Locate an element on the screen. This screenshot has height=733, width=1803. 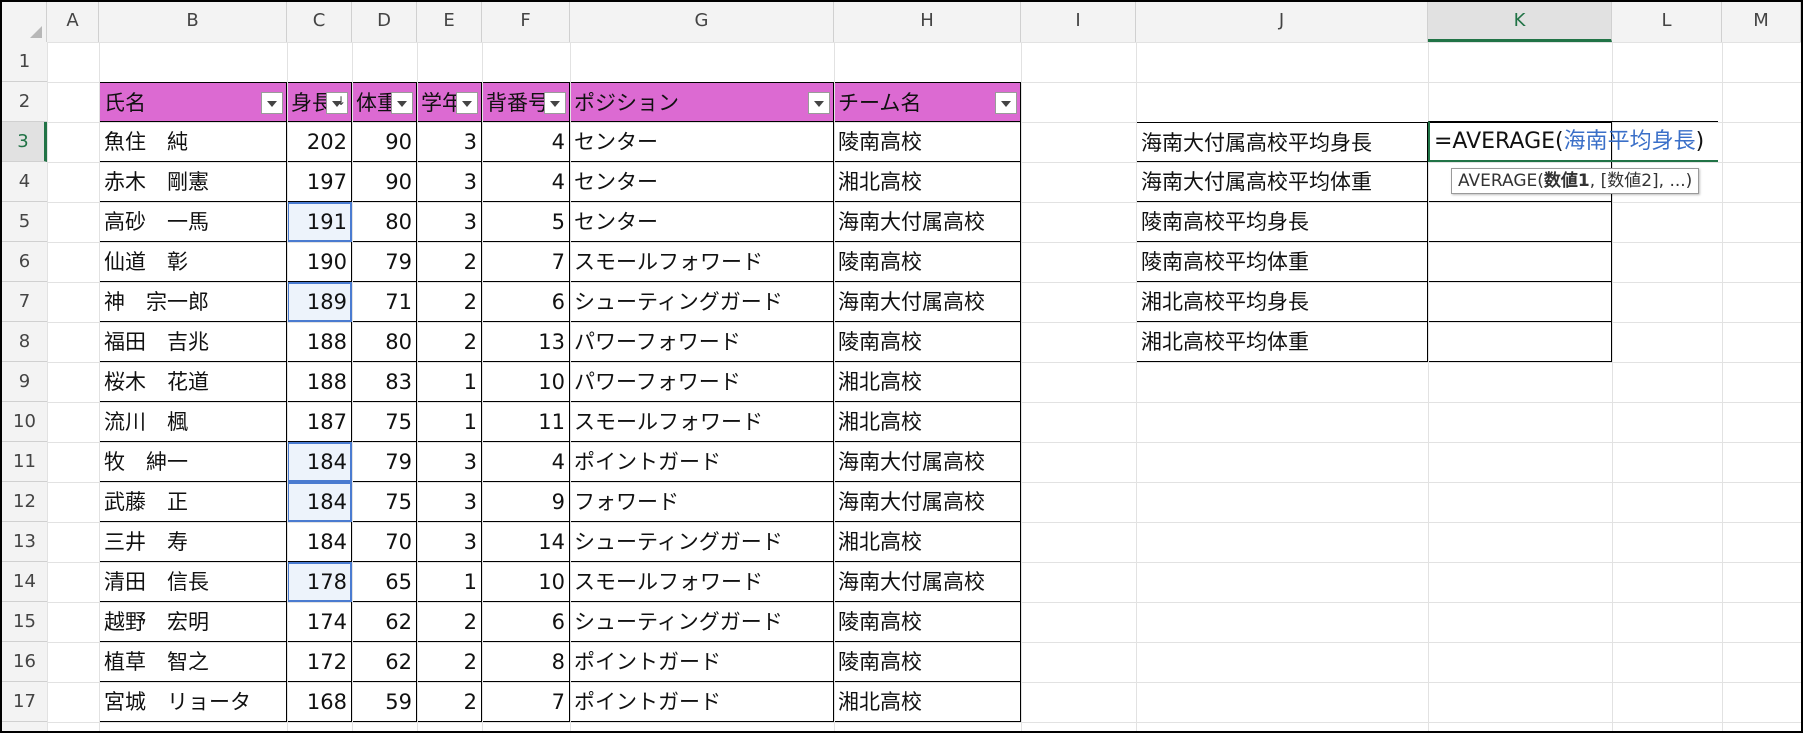
table-header-name: 氏名 is located at coordinates (193, 102).